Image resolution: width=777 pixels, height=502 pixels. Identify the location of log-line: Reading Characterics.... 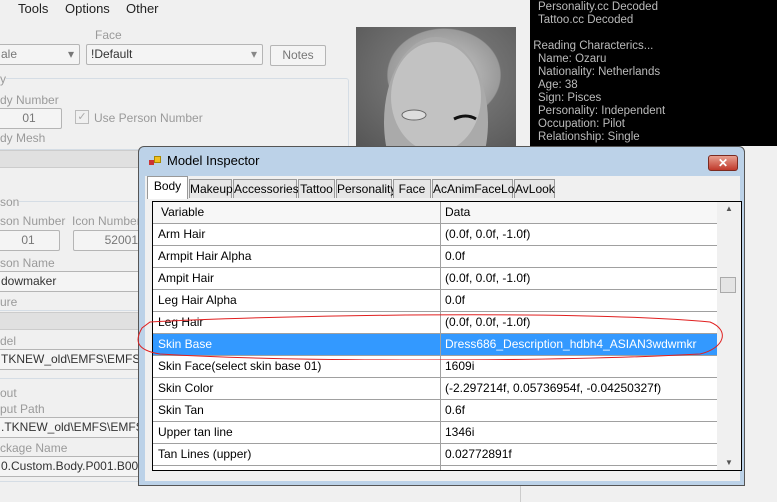
(592, 46).